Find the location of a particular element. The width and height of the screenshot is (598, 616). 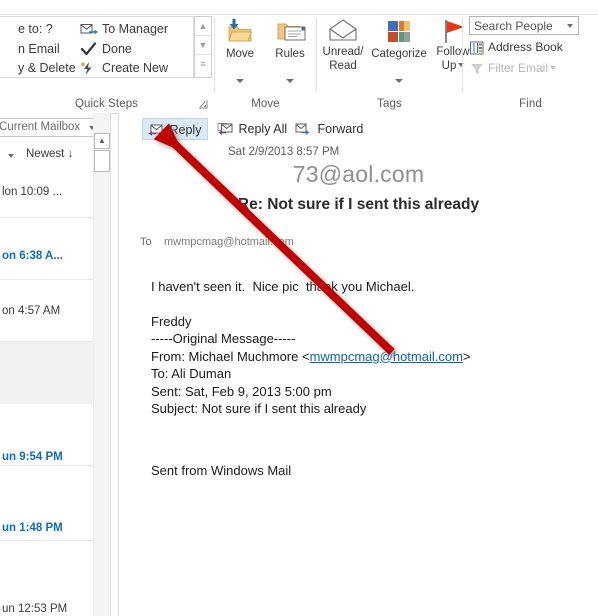

reply-all-button: Reply All is located at coordinates (252, 129).